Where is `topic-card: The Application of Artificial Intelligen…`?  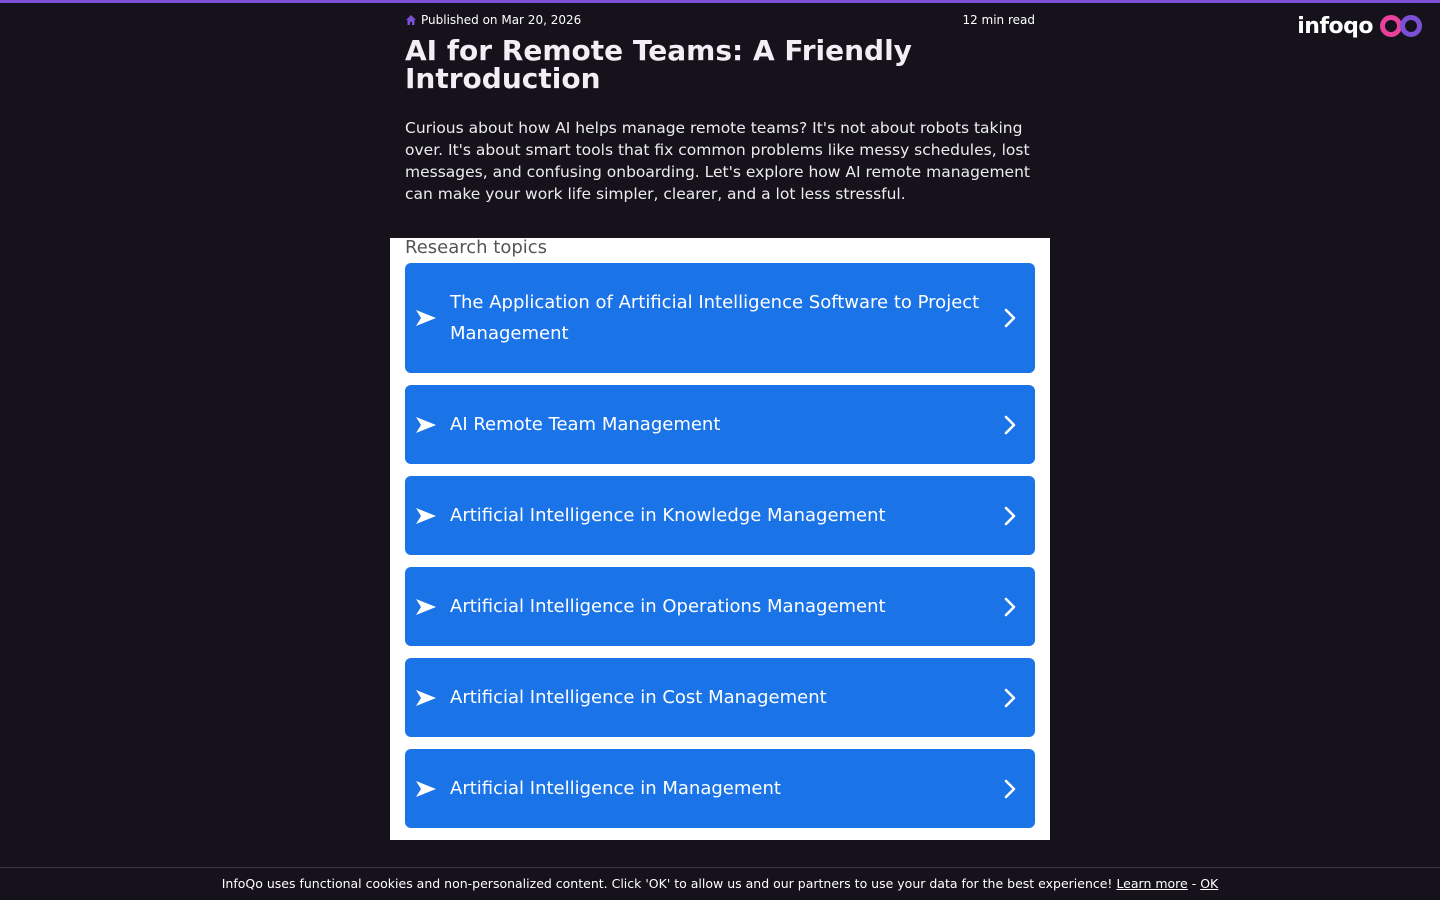 topic-card: The Application of Artificial Intelligen… is located at coordinates (720, 318).